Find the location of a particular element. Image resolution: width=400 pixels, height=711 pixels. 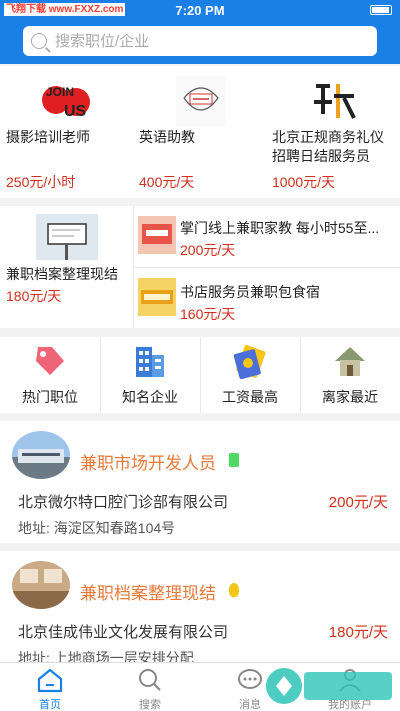

header is located at coordinates (200, 42).